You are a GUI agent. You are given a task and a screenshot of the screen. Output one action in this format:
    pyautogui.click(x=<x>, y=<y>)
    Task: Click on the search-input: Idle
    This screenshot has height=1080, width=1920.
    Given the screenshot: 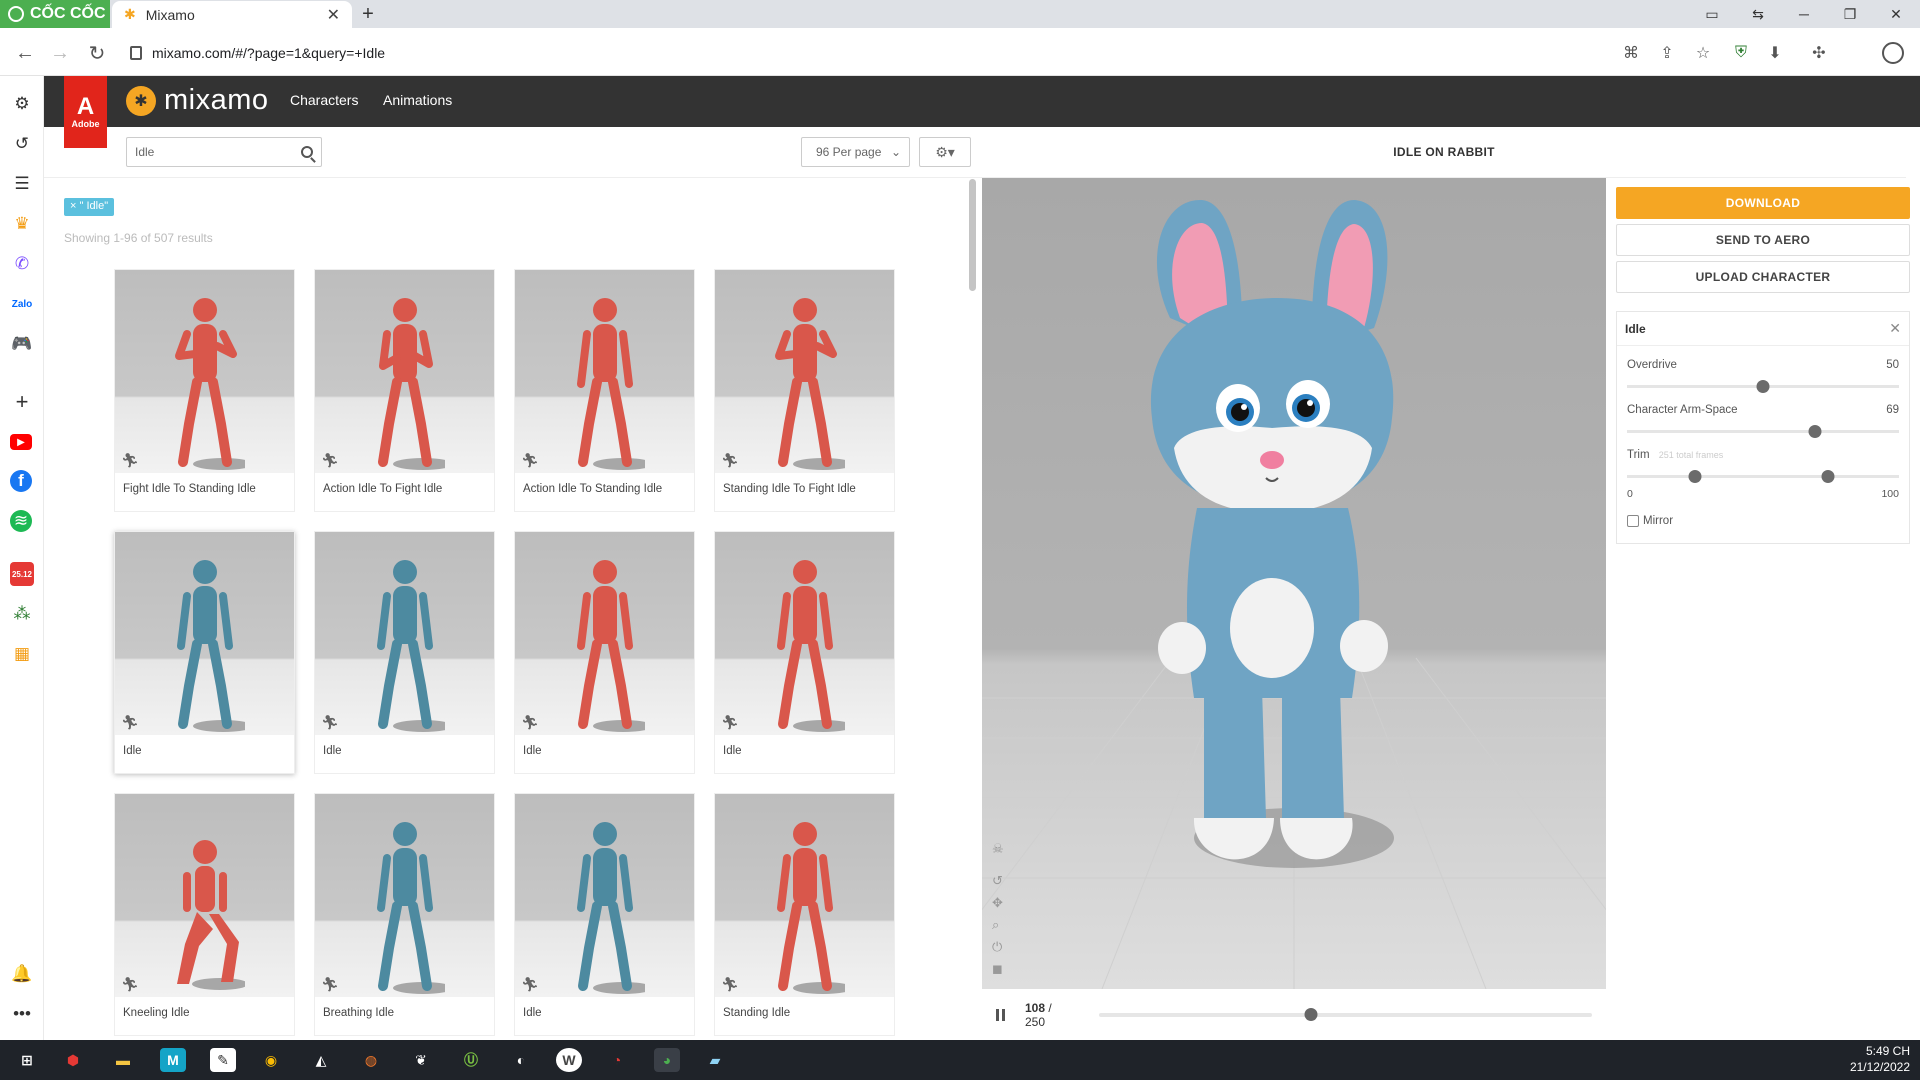 What is the action you would take?
    pyautogui.click(x=224, y=152)
    